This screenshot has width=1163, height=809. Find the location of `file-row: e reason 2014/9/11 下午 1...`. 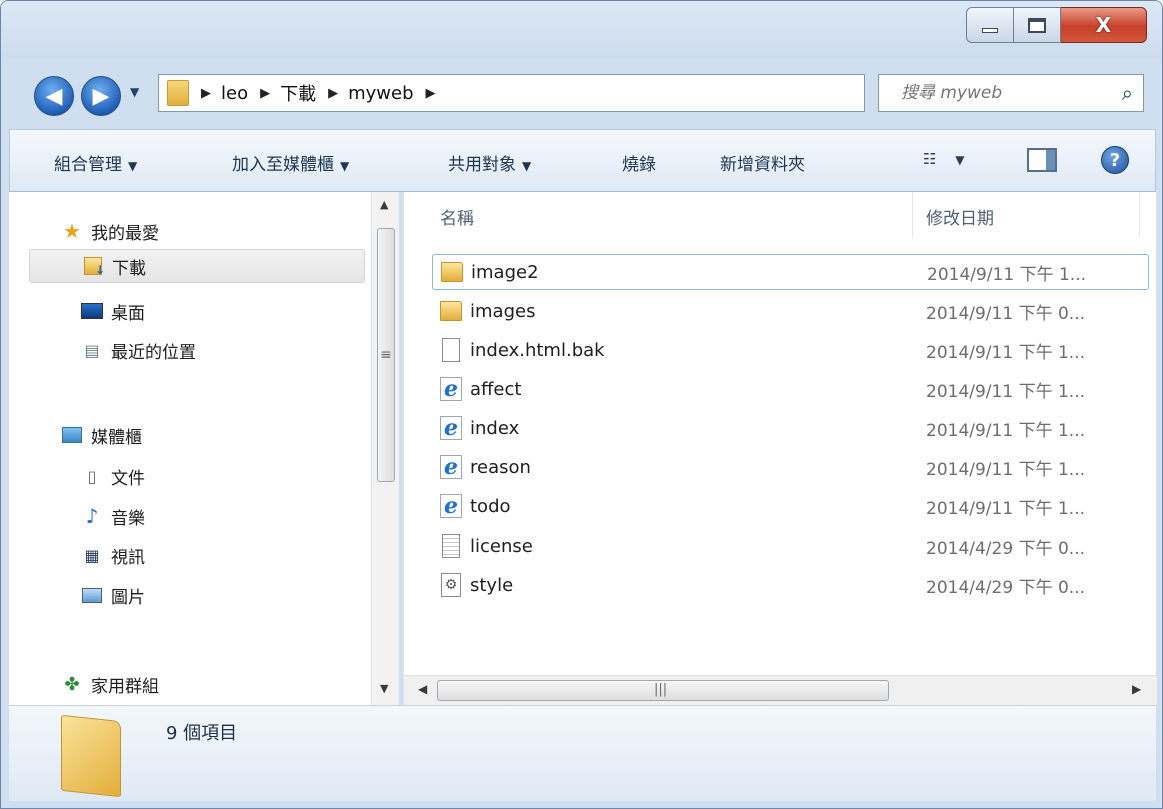

file-row: e reason 2014/9/11 下午 1... is located at coordinates (790, 467).